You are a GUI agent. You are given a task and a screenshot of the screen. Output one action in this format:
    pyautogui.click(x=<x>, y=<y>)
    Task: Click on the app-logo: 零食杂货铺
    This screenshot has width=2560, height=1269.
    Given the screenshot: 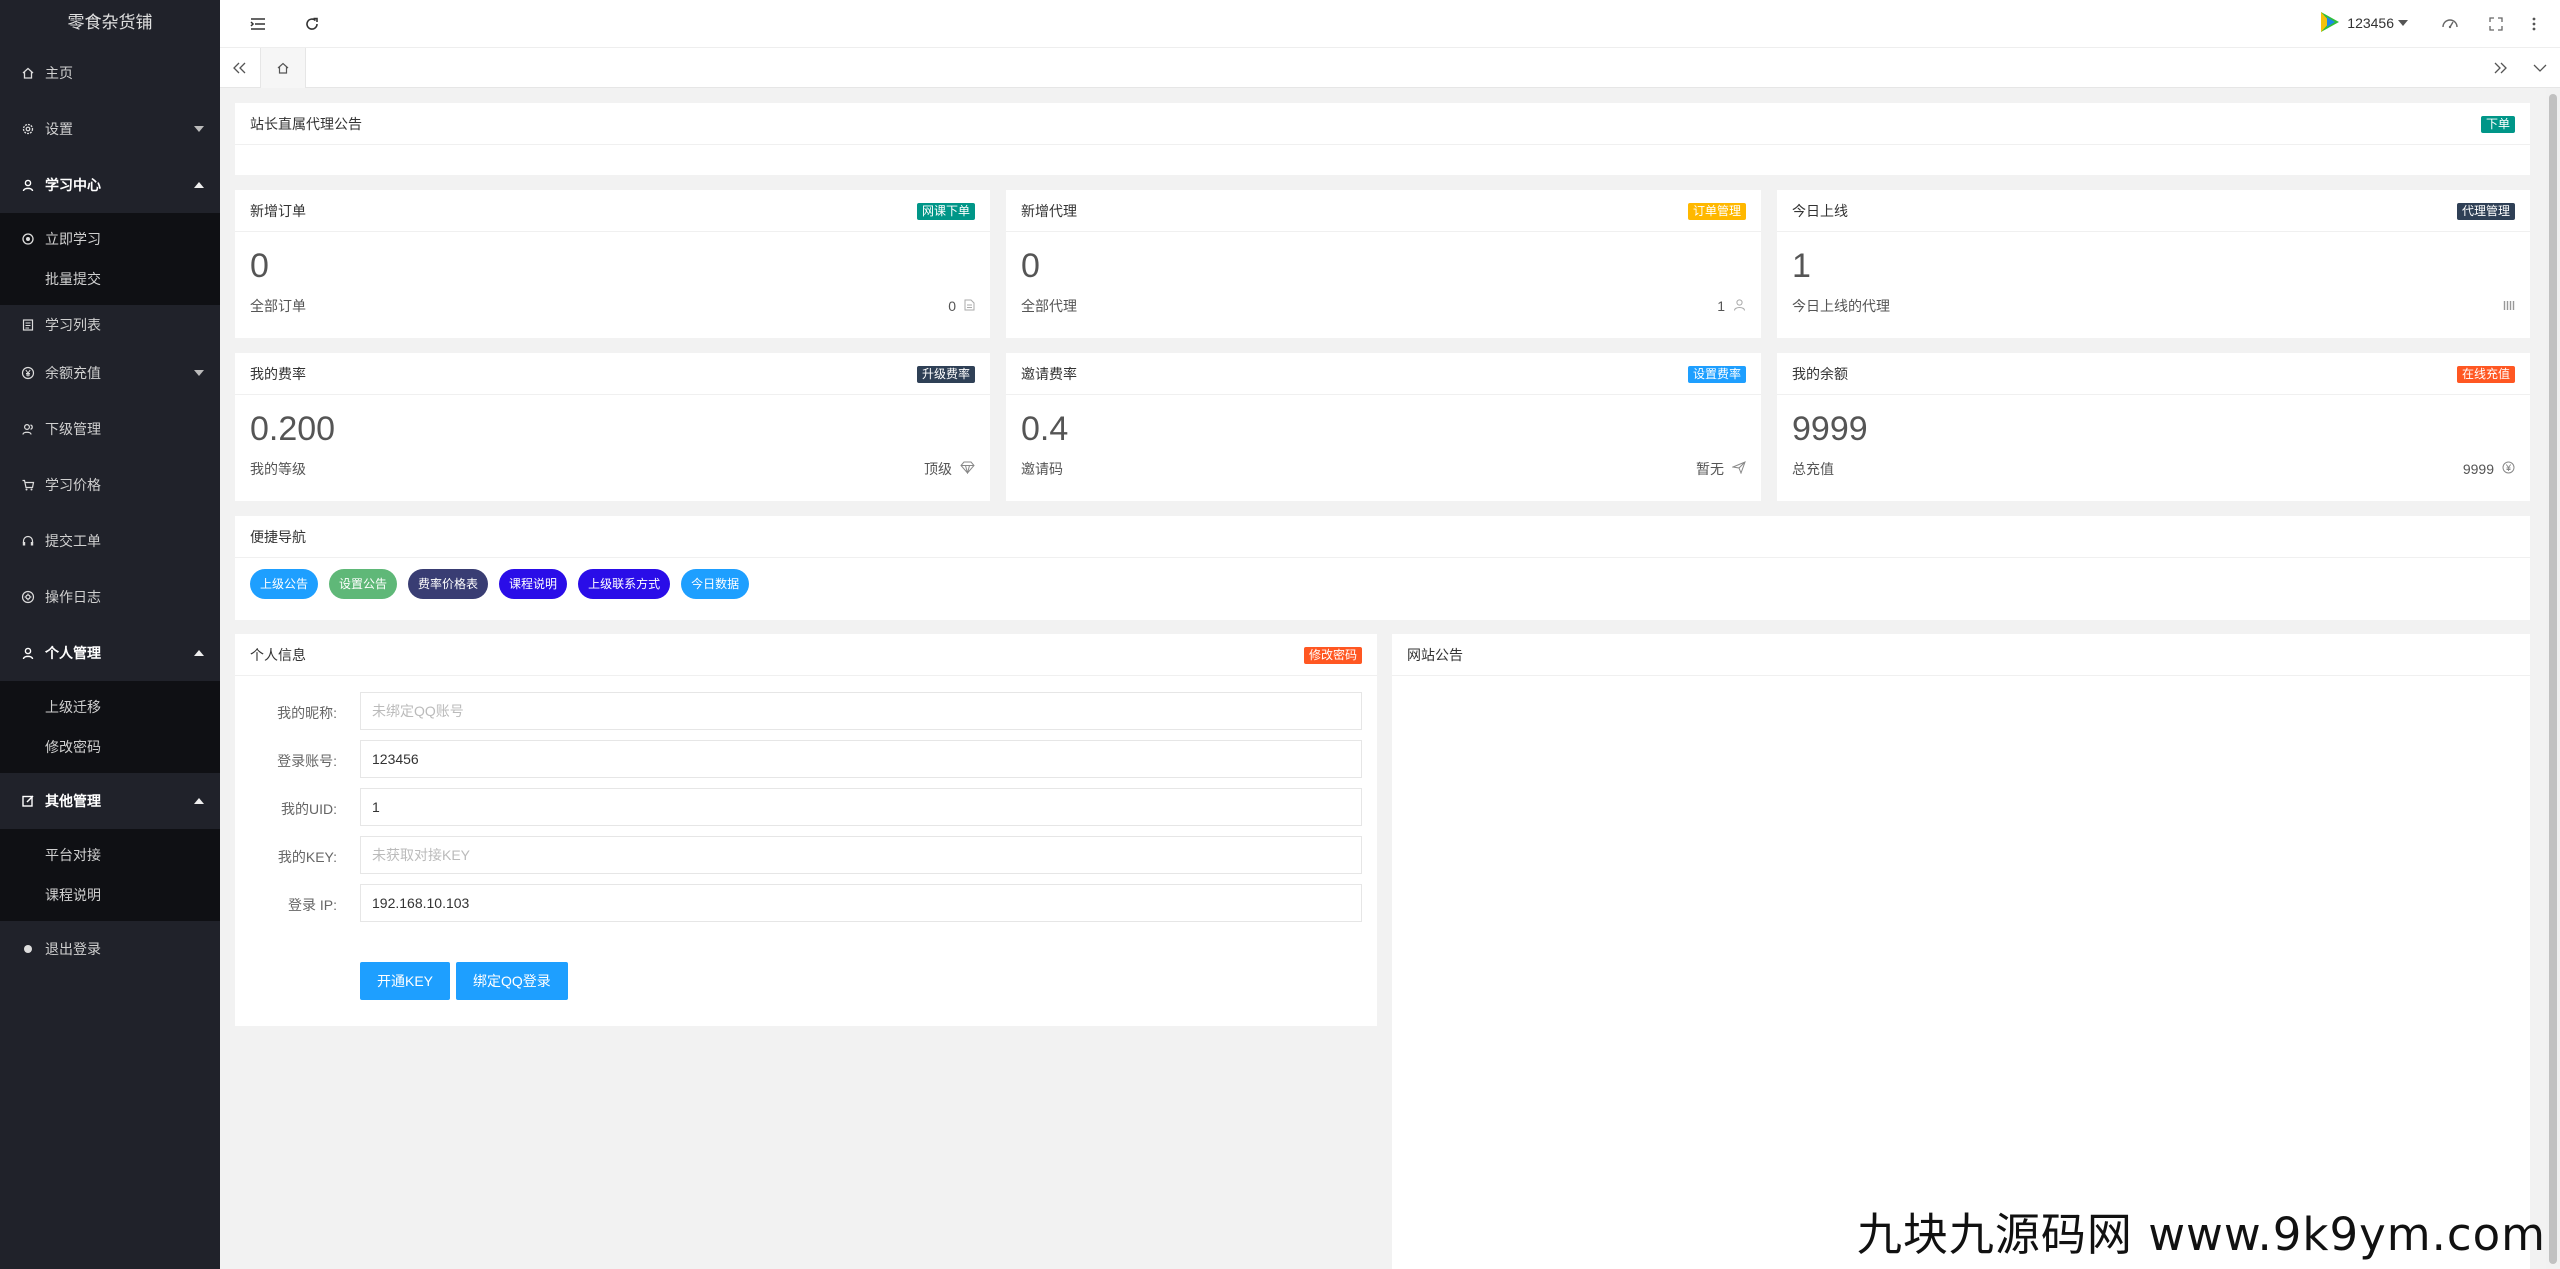 What is the action you would take?
    pyautogui.click(x=110, y=22)
    